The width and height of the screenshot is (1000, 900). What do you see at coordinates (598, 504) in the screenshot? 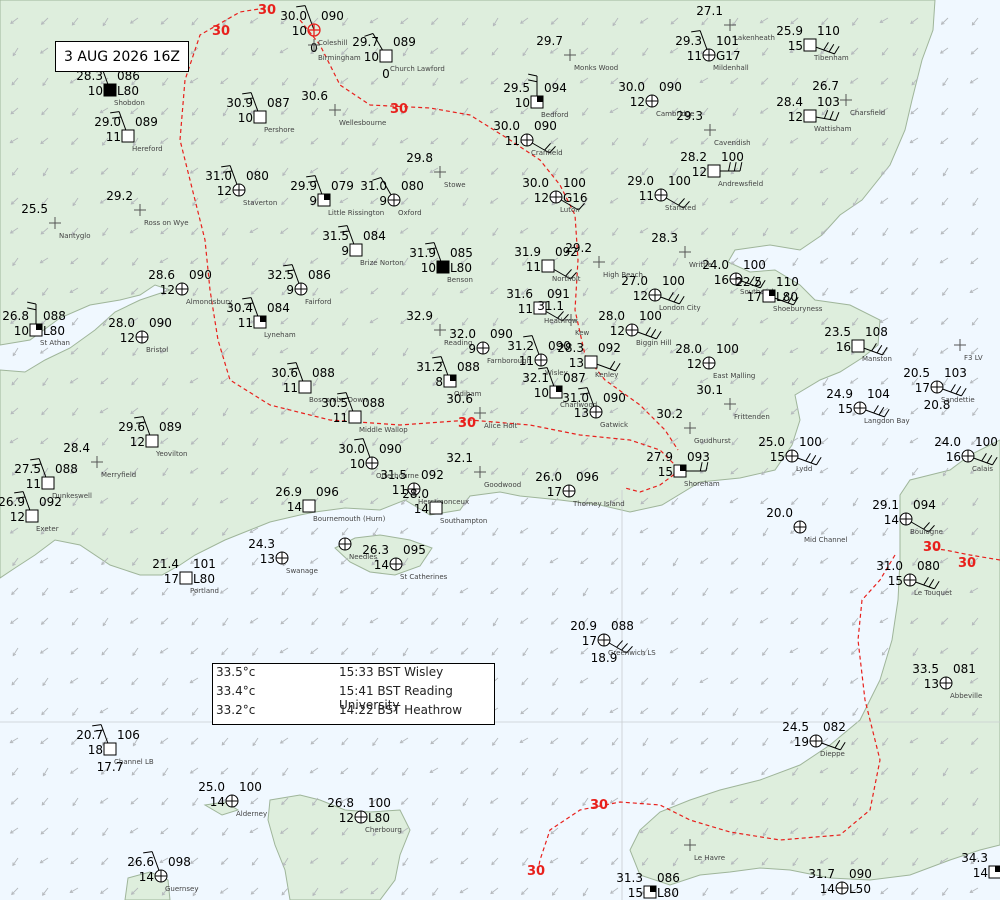
I see `station-name: Thorney Island` at bounding box center [598, 504].